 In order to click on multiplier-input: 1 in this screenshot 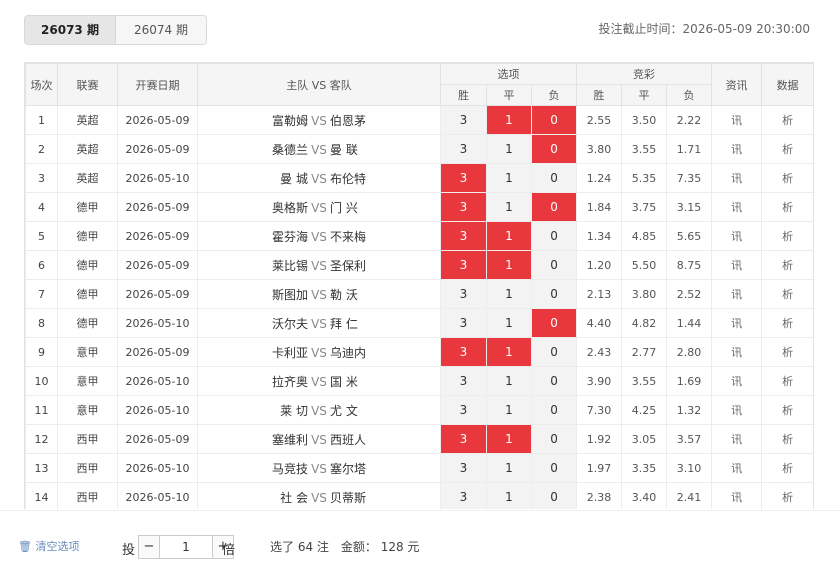, I will do `click(186, 547)`.